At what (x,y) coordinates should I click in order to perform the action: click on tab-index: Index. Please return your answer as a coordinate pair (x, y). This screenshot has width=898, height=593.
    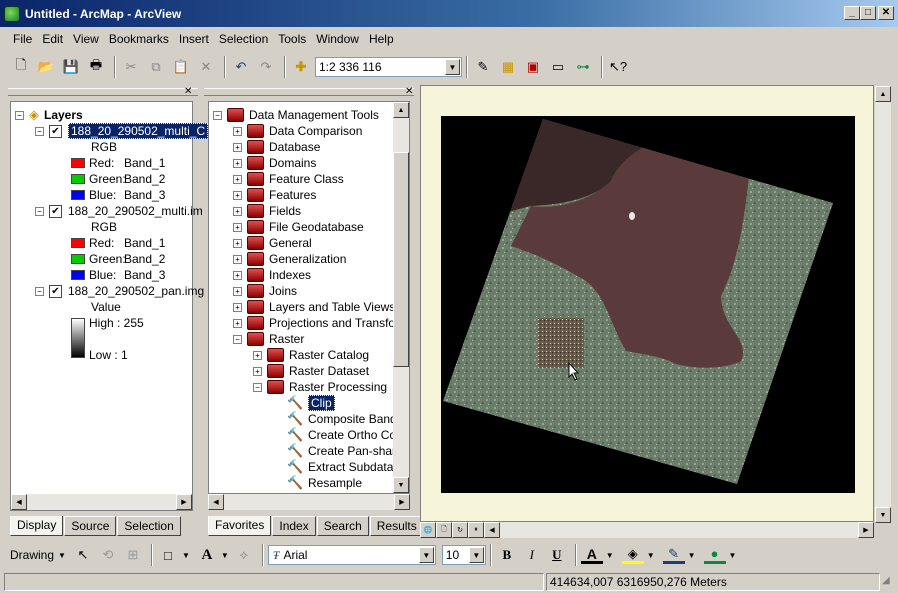
    Looking at the image, I should click on (294, 526).